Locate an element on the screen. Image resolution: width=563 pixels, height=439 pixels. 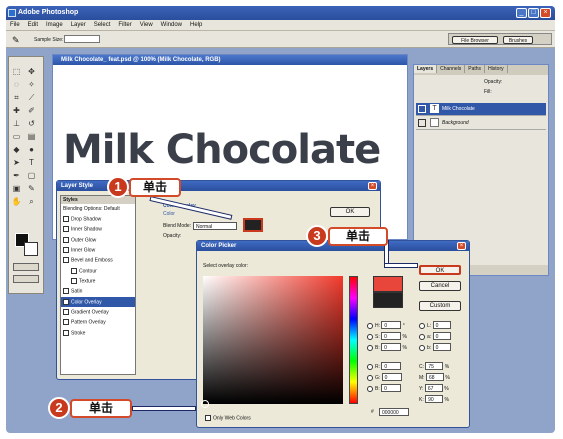
layer-style-title: Layer Style is located at coordinates (77, 186).